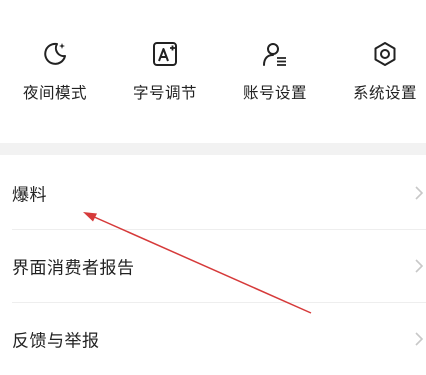  I want to click on menu-item-label: 界面消费者报告, so click(73, 268).